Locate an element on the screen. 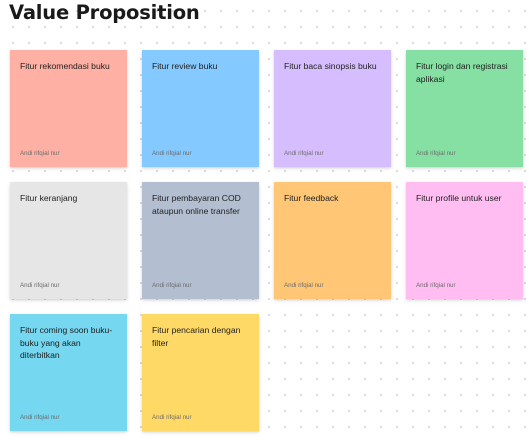 The height and width of the screenshot is (441, 529). sticky-note-text: Fitur review buku is located at coordinates (185, 66).